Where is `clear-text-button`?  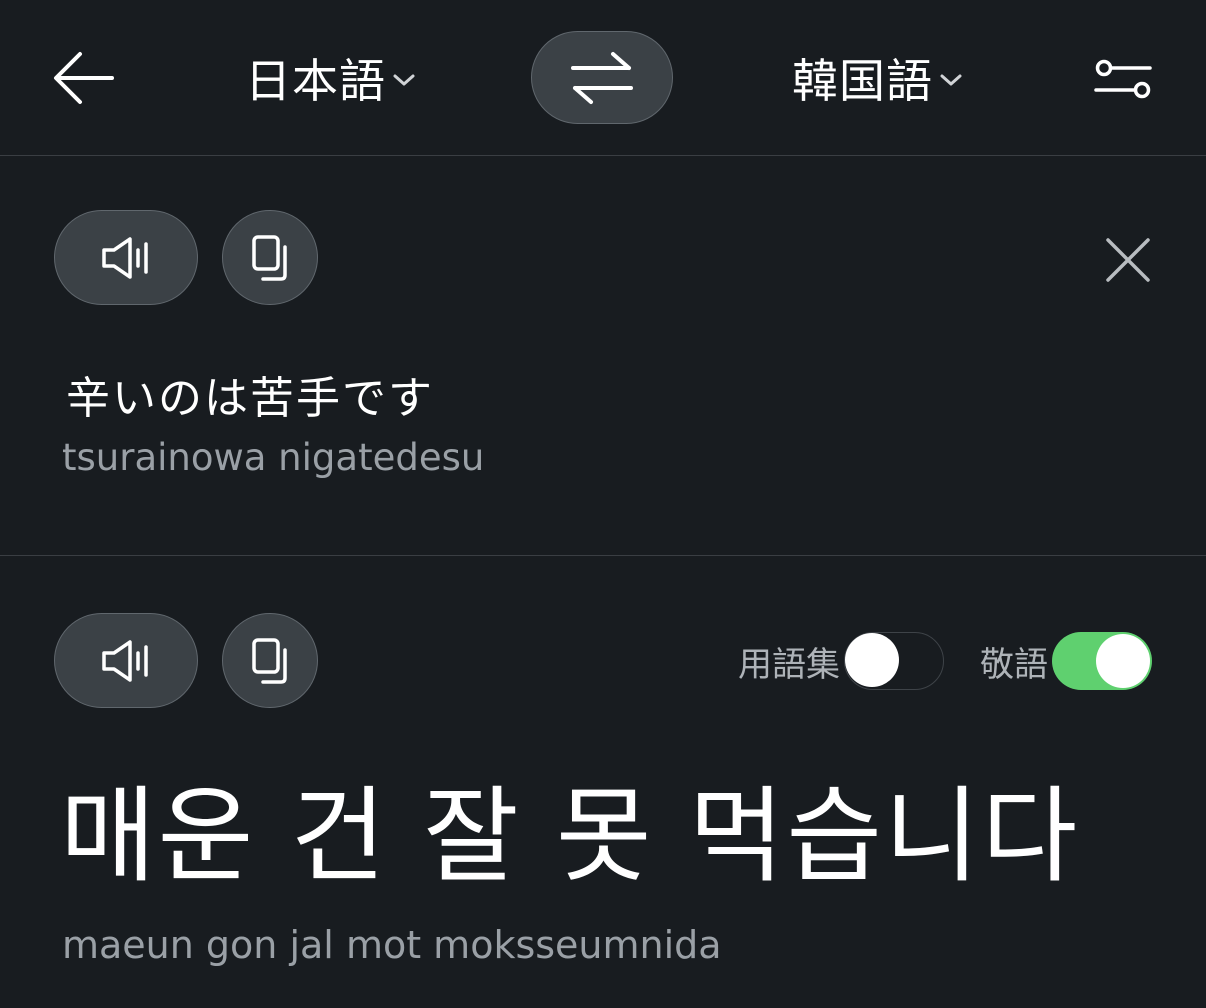 clear-text-button is located at coordinates (1128, 260).